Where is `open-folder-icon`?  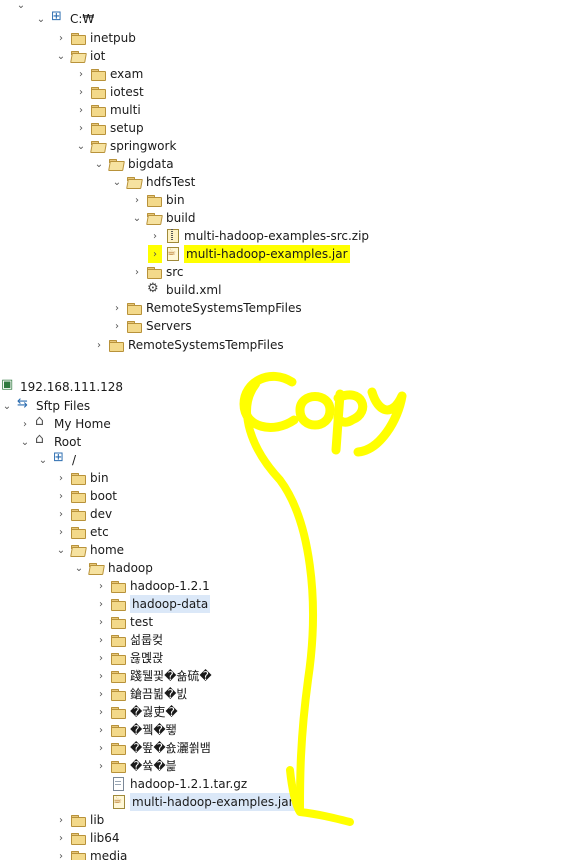
open-folder-icon is located at coordinates (134, 182).